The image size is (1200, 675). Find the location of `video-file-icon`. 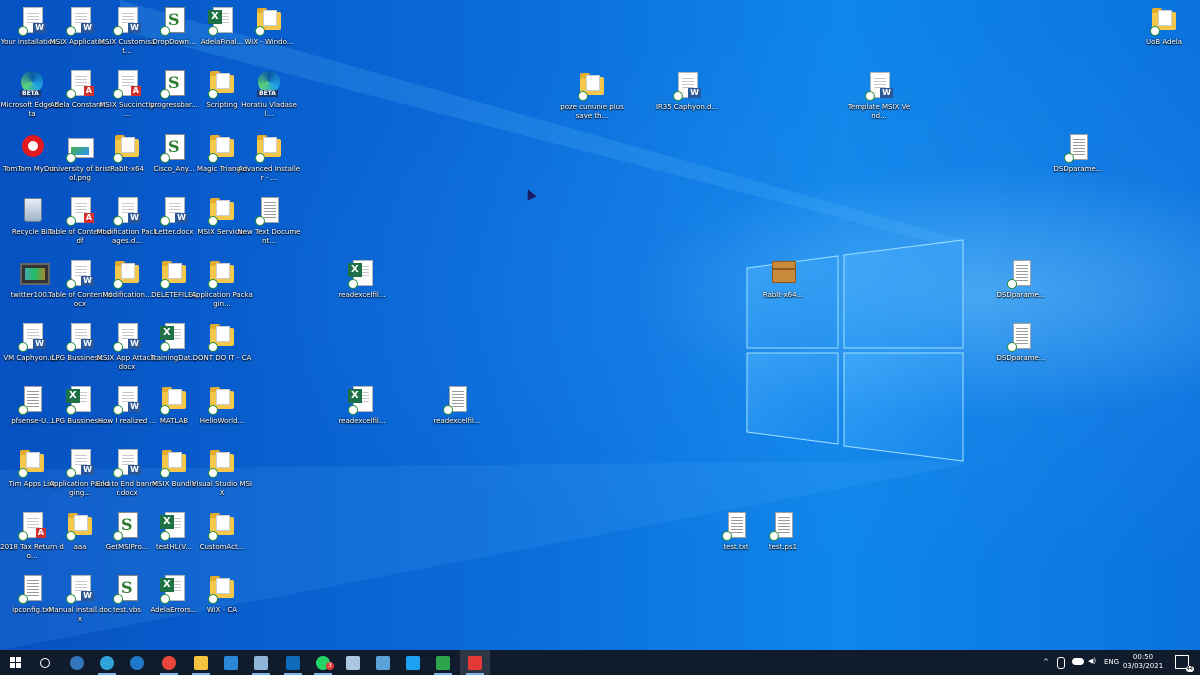

video-file-icon is located at coordinates (34, 274).